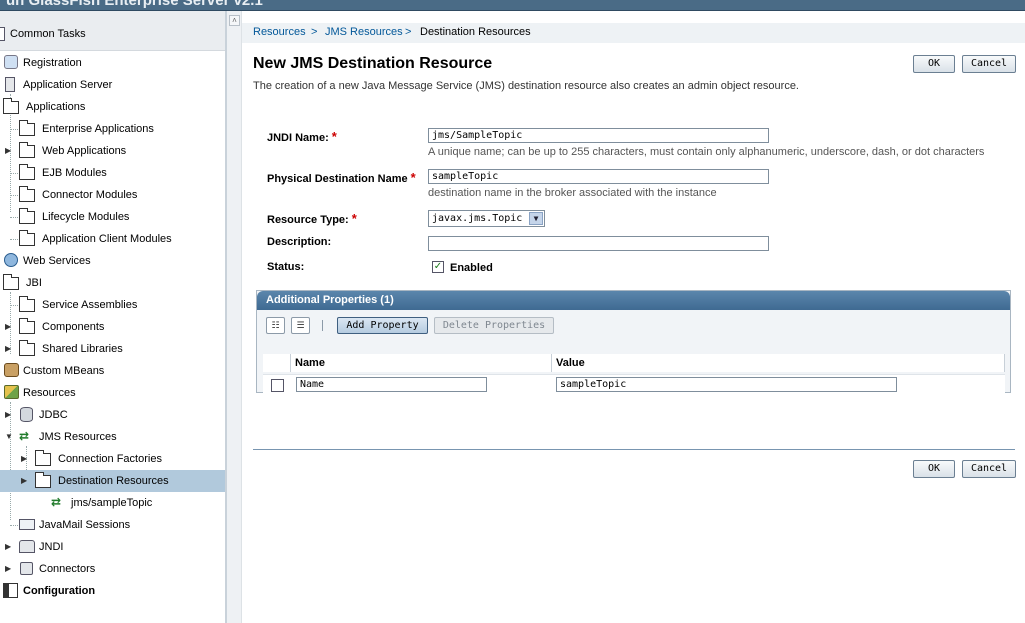 Image resolution: width=1025 pixels, height=623 pixels. I want to click on tree-item-connectors: ▶ Connectors, so click(112, 569).